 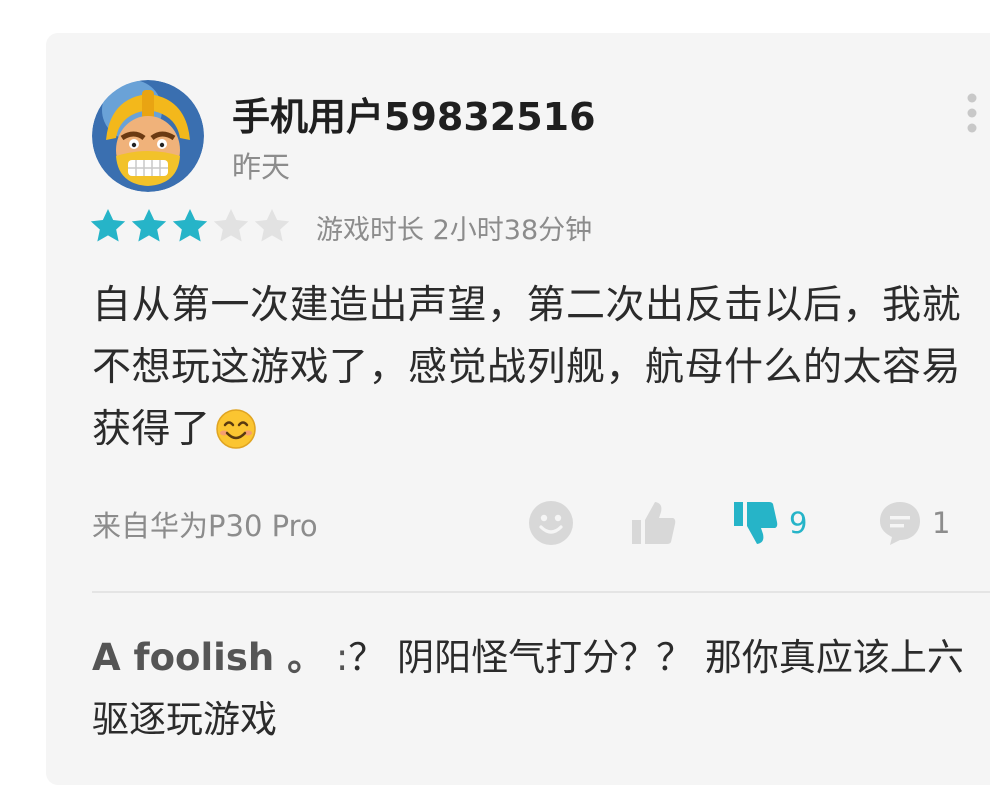 What do you see at coordinates (261, 167) in the screenshot?
I see `review-date: 昨天` at bounding box center [261, 167].